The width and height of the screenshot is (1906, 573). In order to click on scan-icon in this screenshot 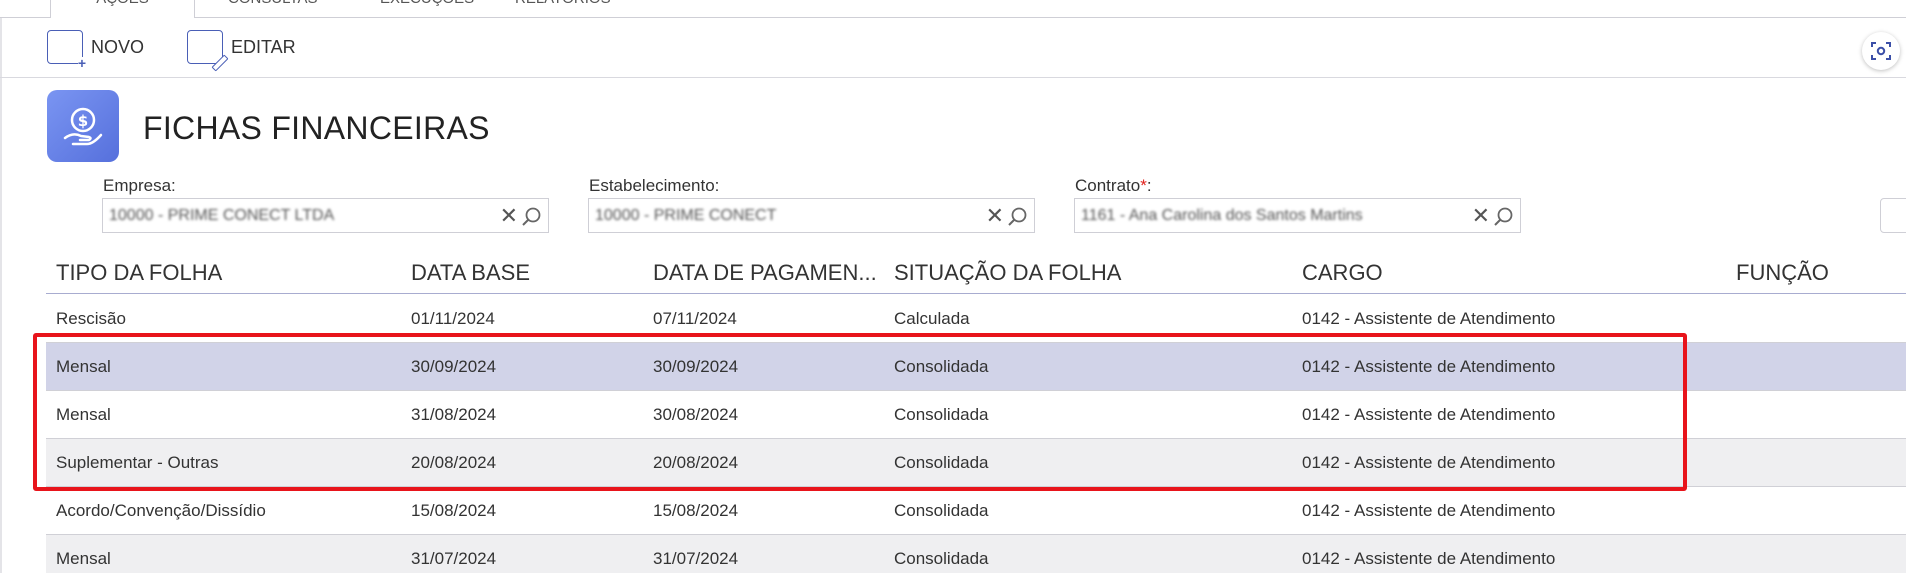, I will do `click(1881, 51)`.